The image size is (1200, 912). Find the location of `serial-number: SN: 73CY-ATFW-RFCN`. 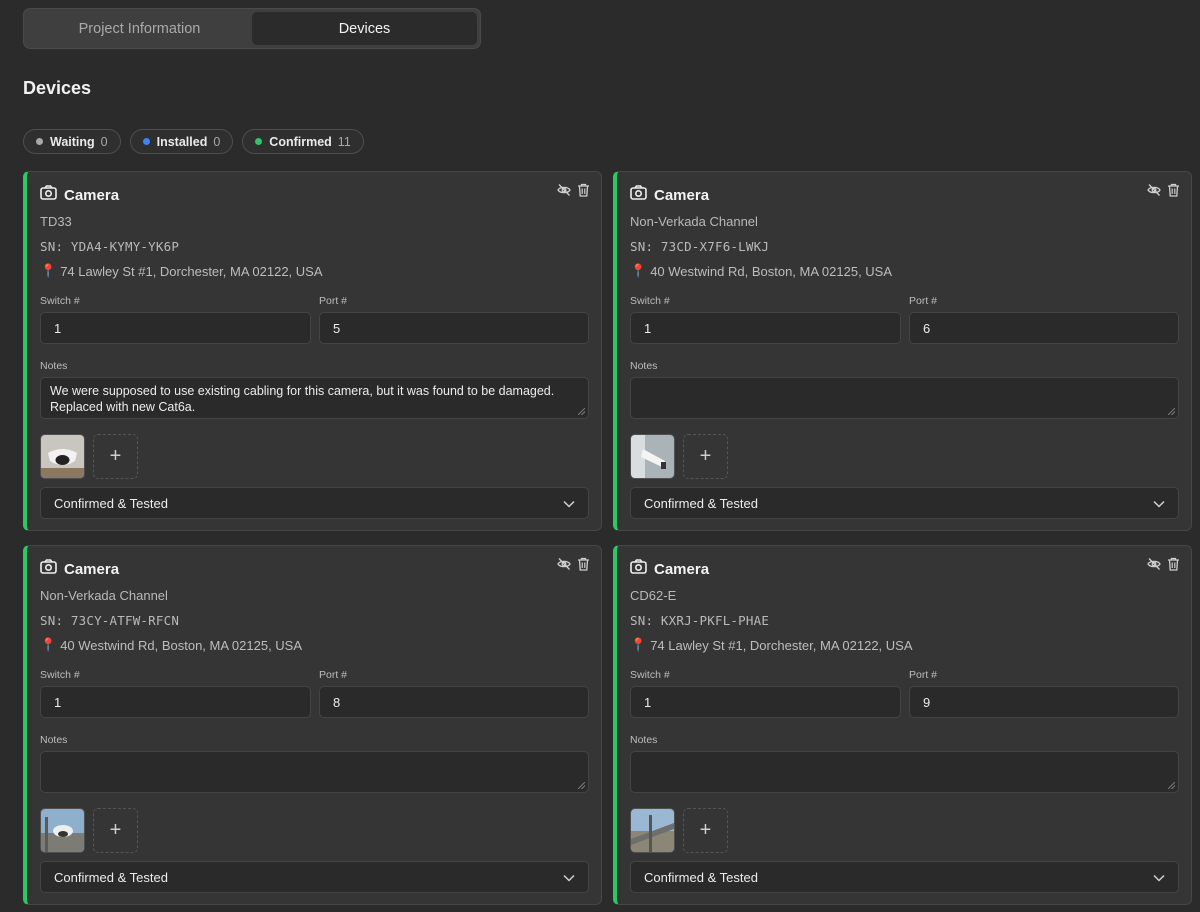

serial-number: SN: 73CY-ATFW-RFCN is located at coordinates (110, 620).